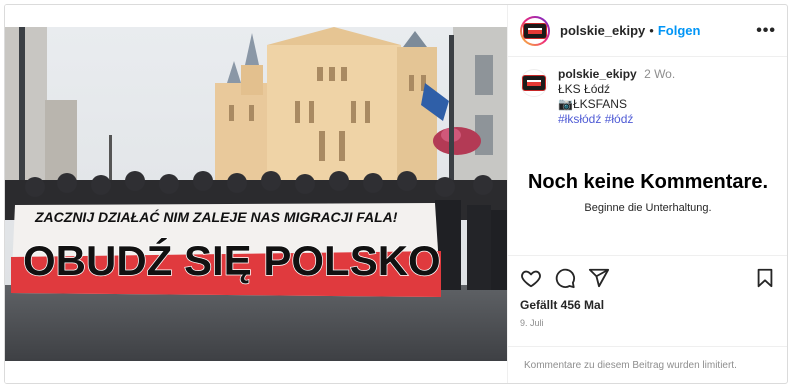 This screenshot has width=791, height=388. What do you see at coordinates (599, 278) in the screenshot?
I see `share-icon` at bounding box center [599, 278].